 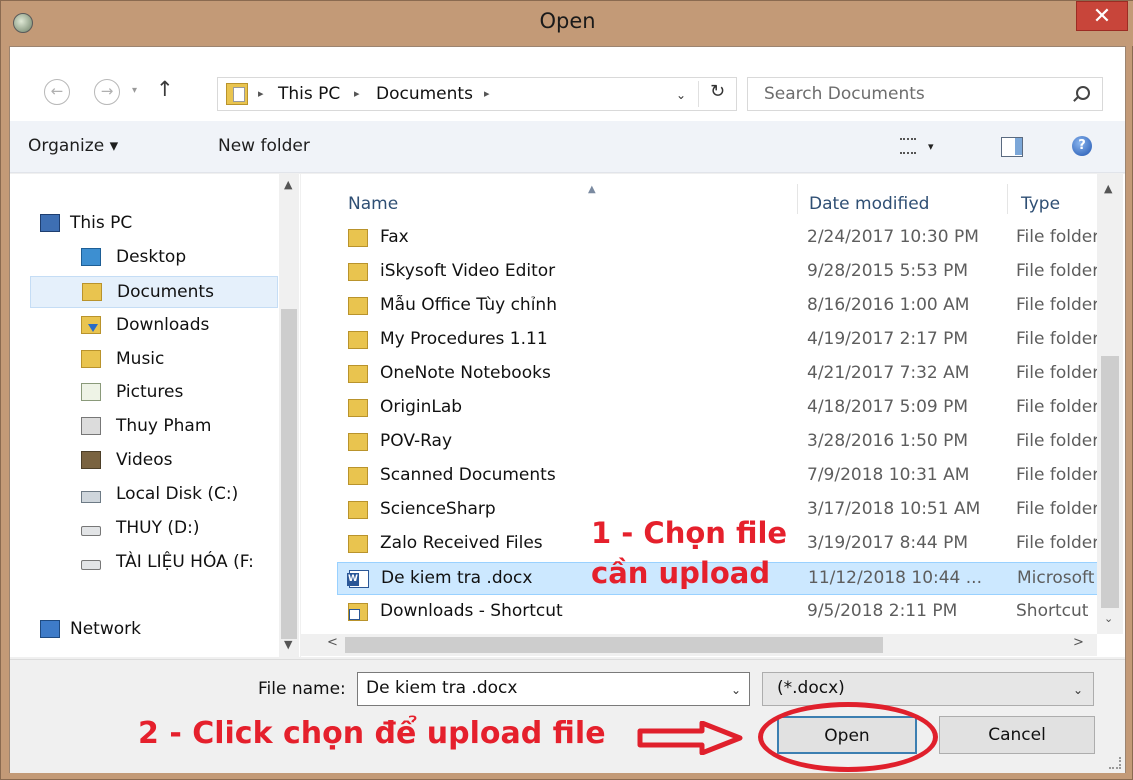 I want to click on nav-item-desktop: Desktop, so click(x=154, y=258).